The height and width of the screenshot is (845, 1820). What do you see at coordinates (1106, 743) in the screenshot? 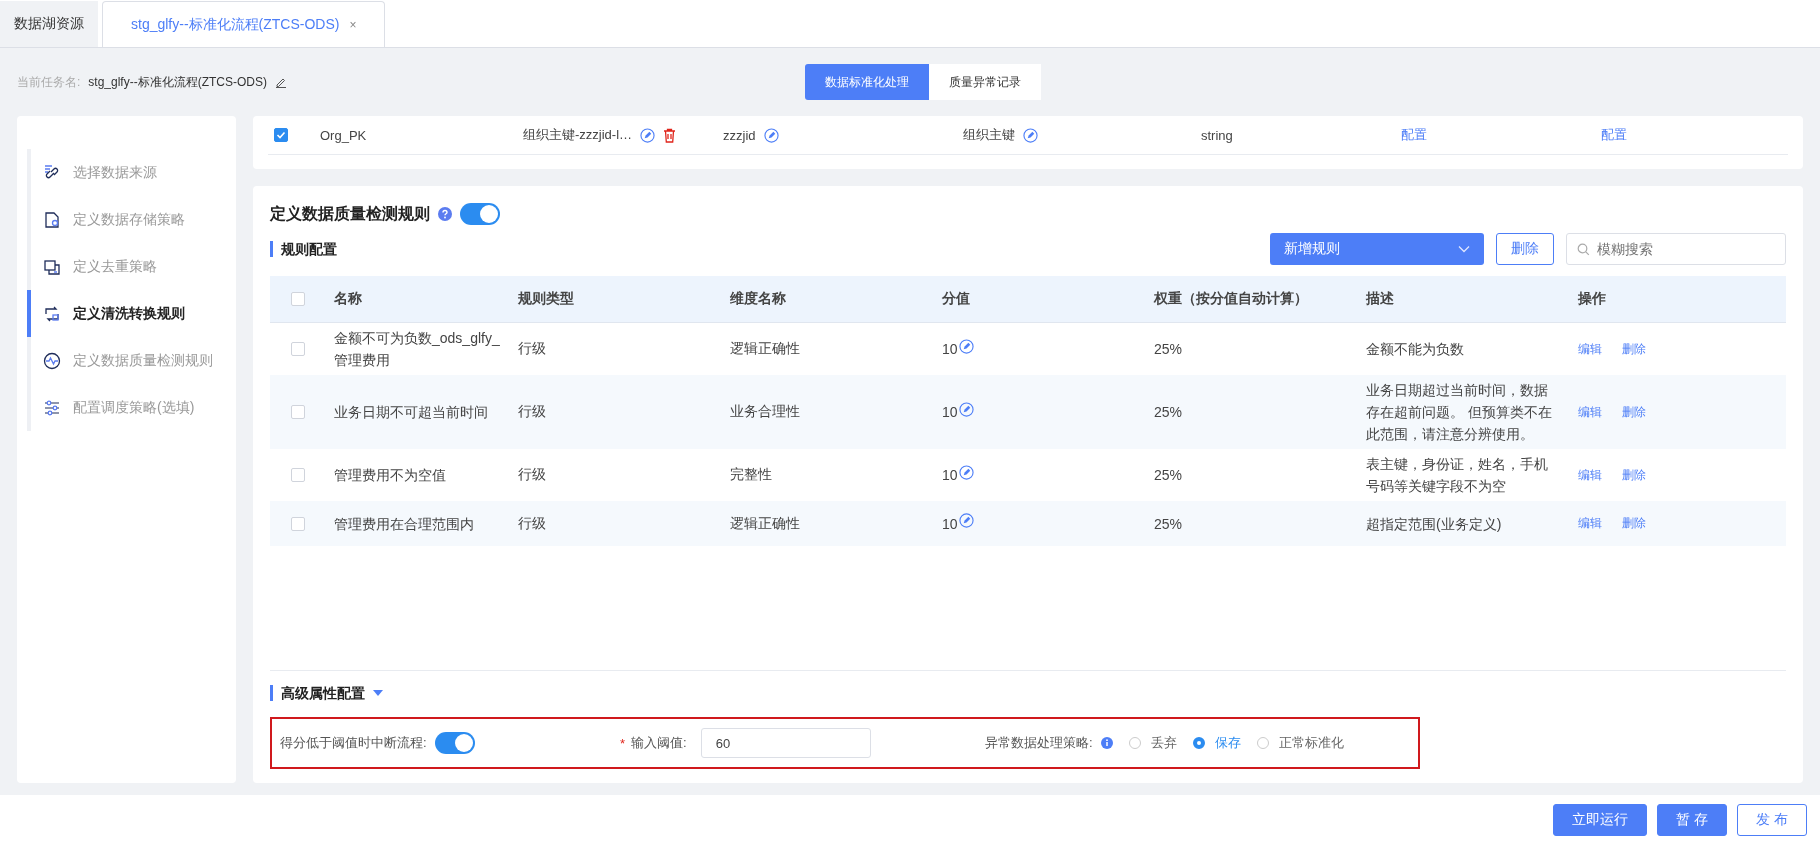
I see `info-icon` at bounding box center [1106, 743].